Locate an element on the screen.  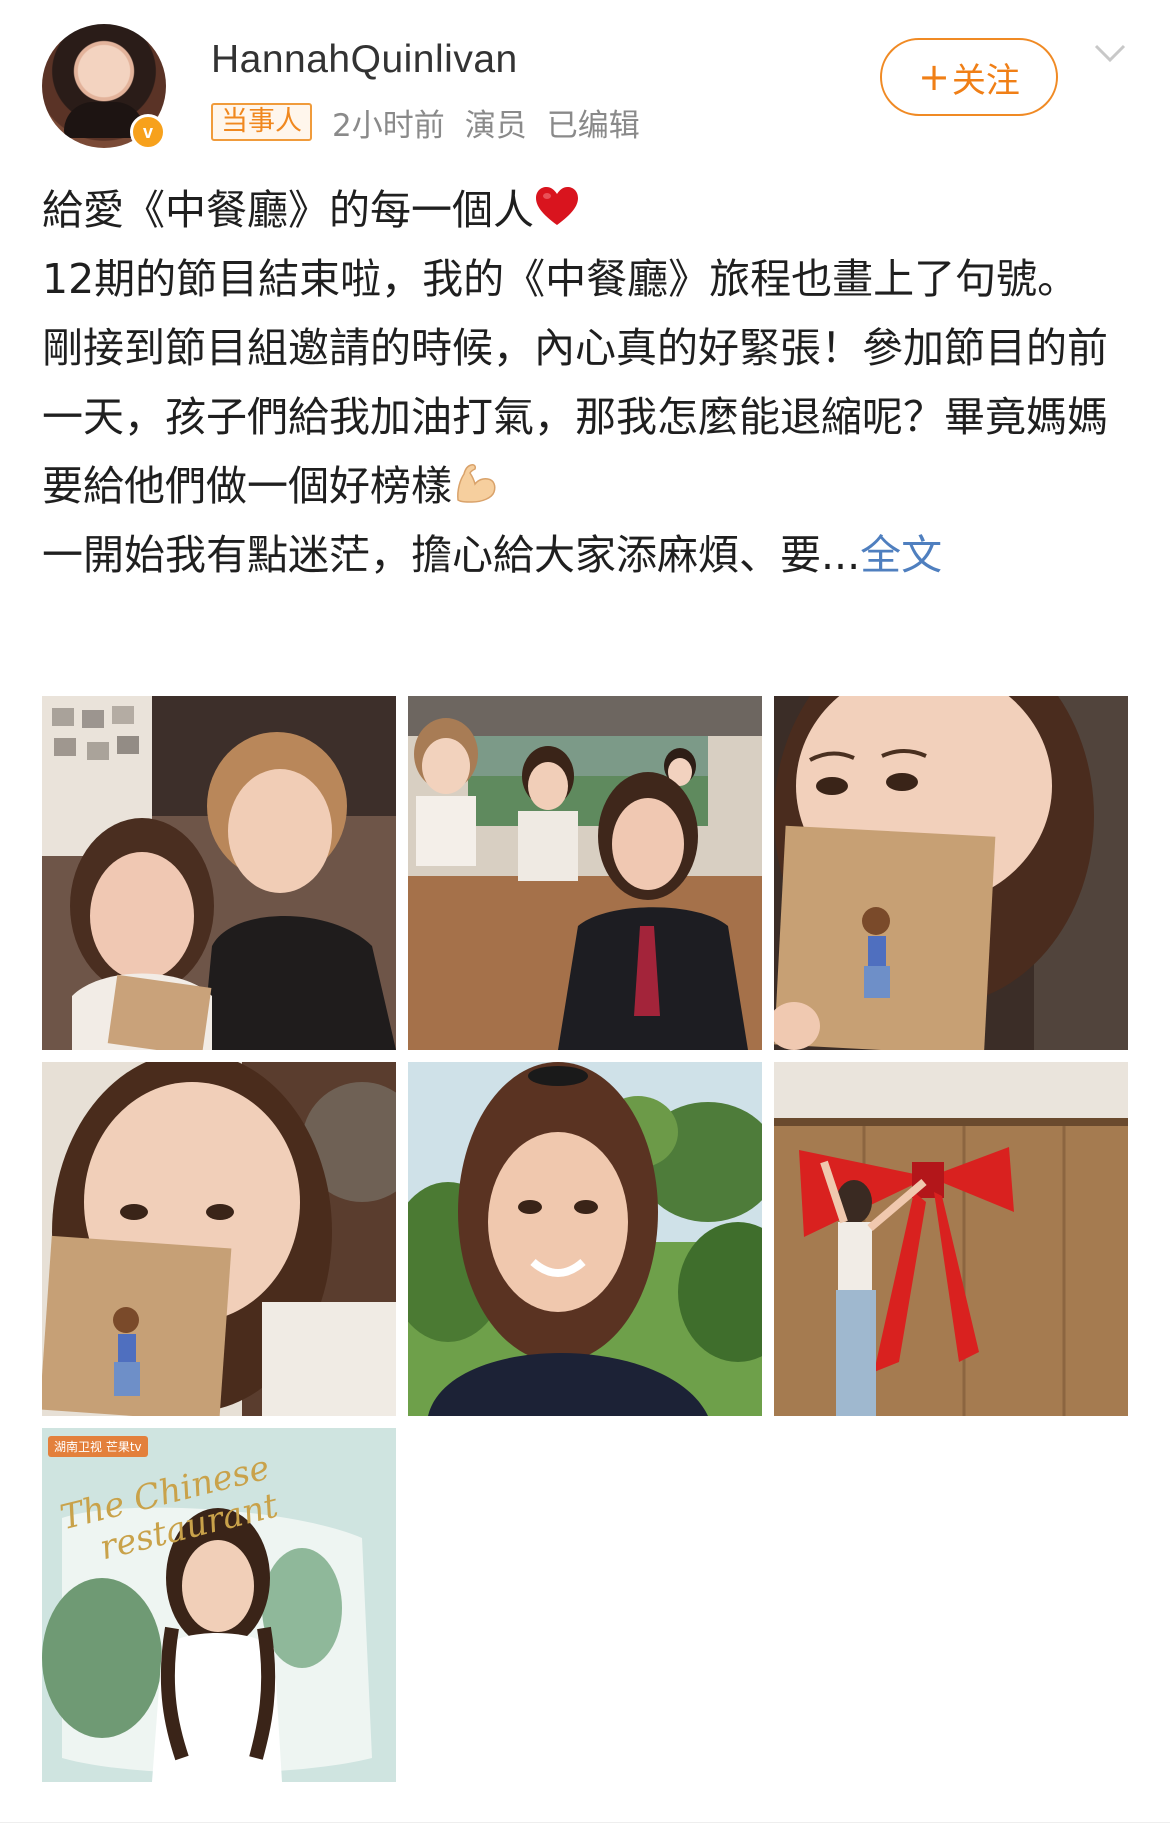
plus-icon: + is located at coordinates (934, 77).